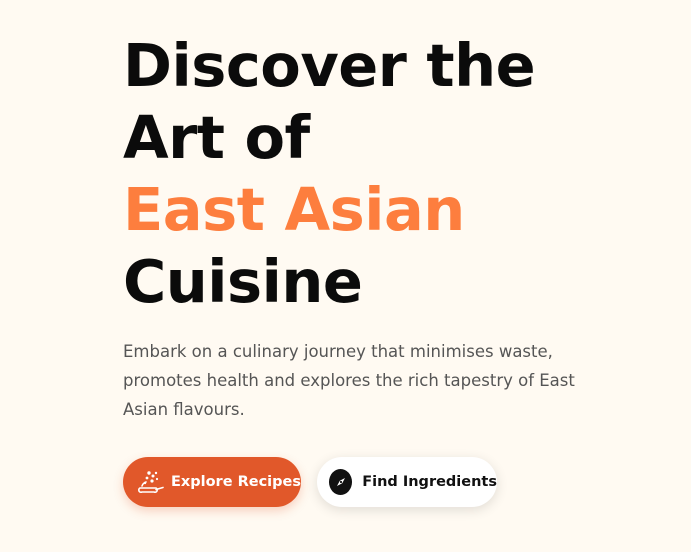  Describe the element at coordinates (341, 482) in the screenshot. I see `compass-icon` at that location.